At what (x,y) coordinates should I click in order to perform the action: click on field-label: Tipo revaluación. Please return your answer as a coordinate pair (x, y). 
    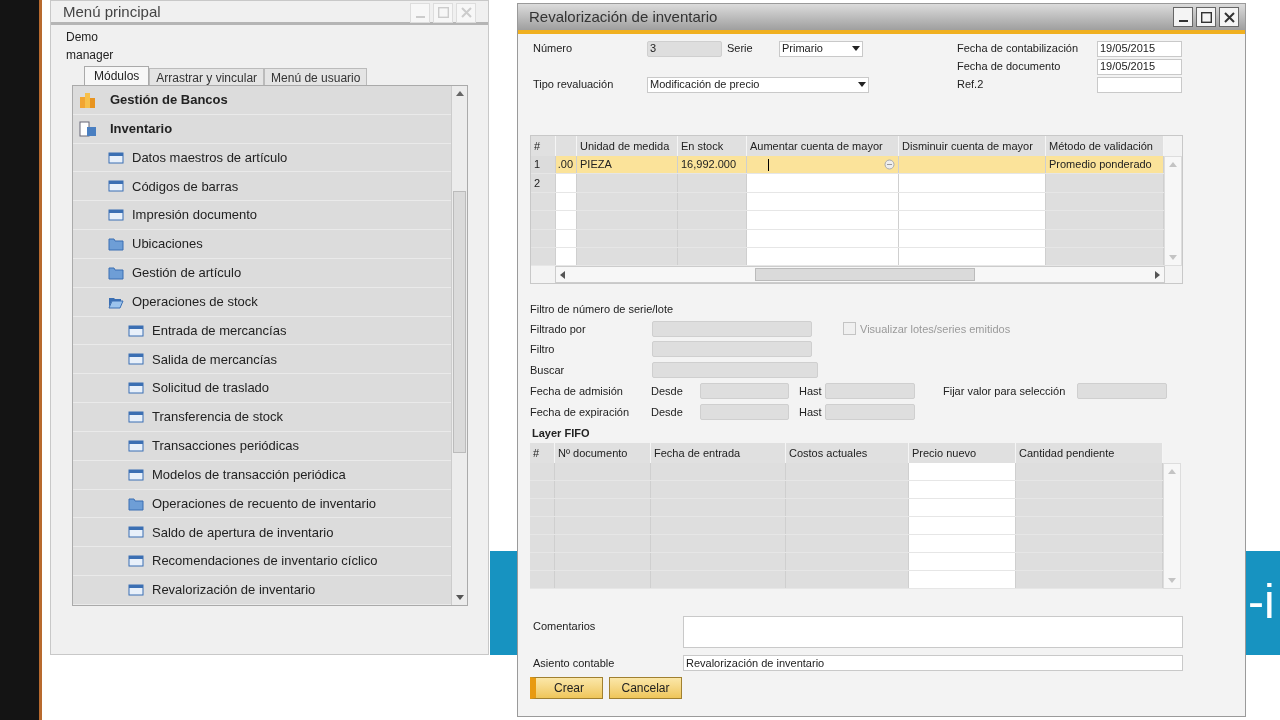
    Looking at the image, I should click on (573, 85).